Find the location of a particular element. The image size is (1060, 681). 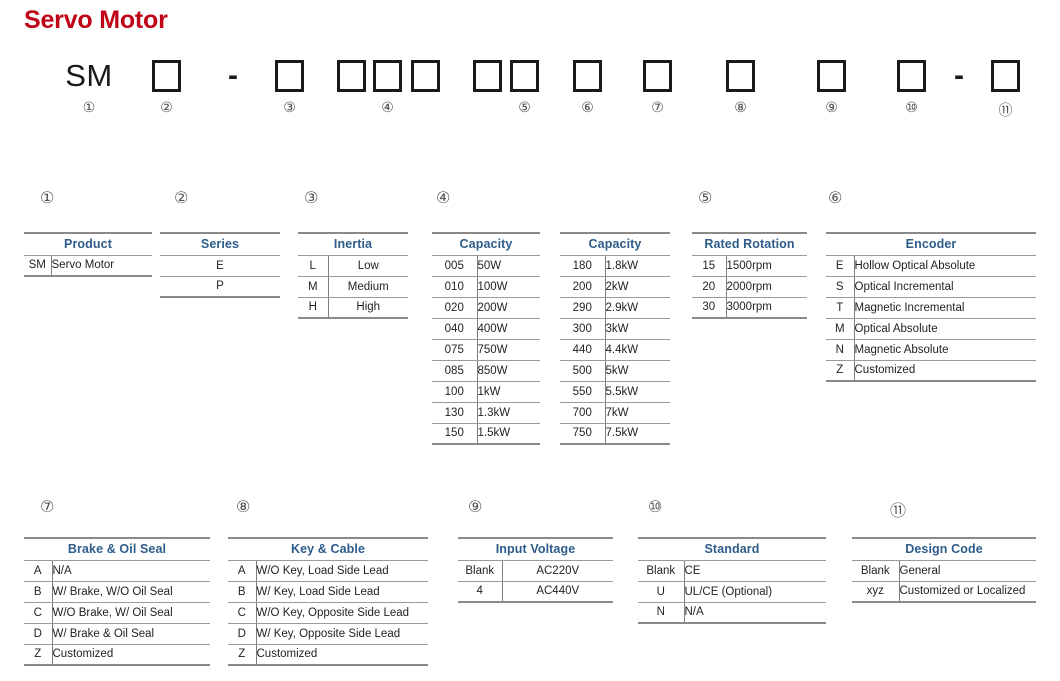

table-row: Blank CE is located at coordinates (732, 570).